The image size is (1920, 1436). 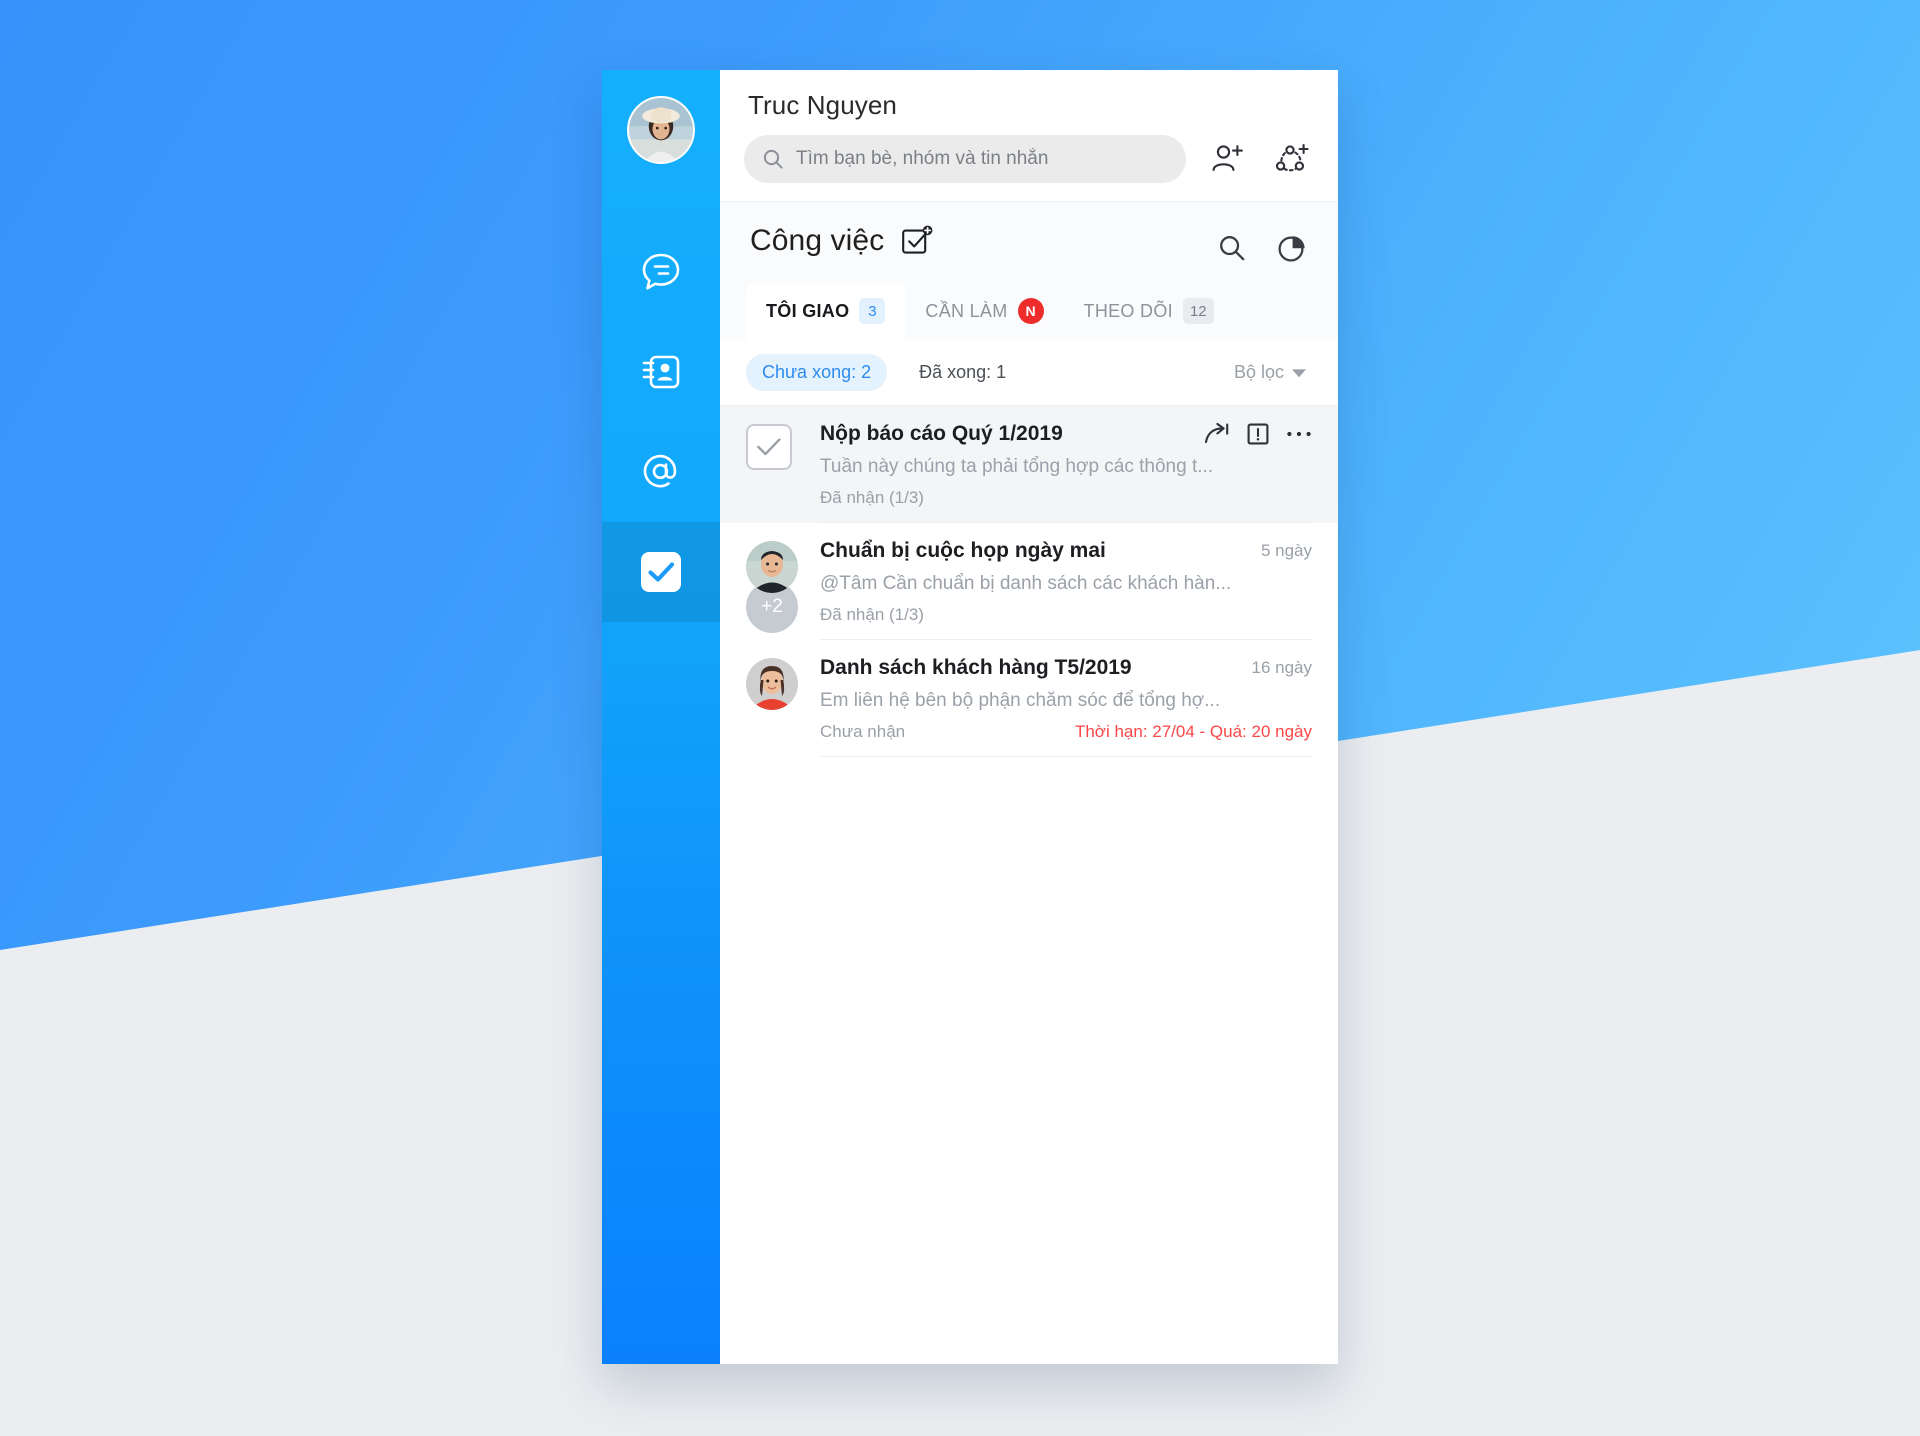 What do you see at coordinates (808, 310) in the screenshot?
I see `tab-label: TÔI GIAO` at bounding box center [808, 310].